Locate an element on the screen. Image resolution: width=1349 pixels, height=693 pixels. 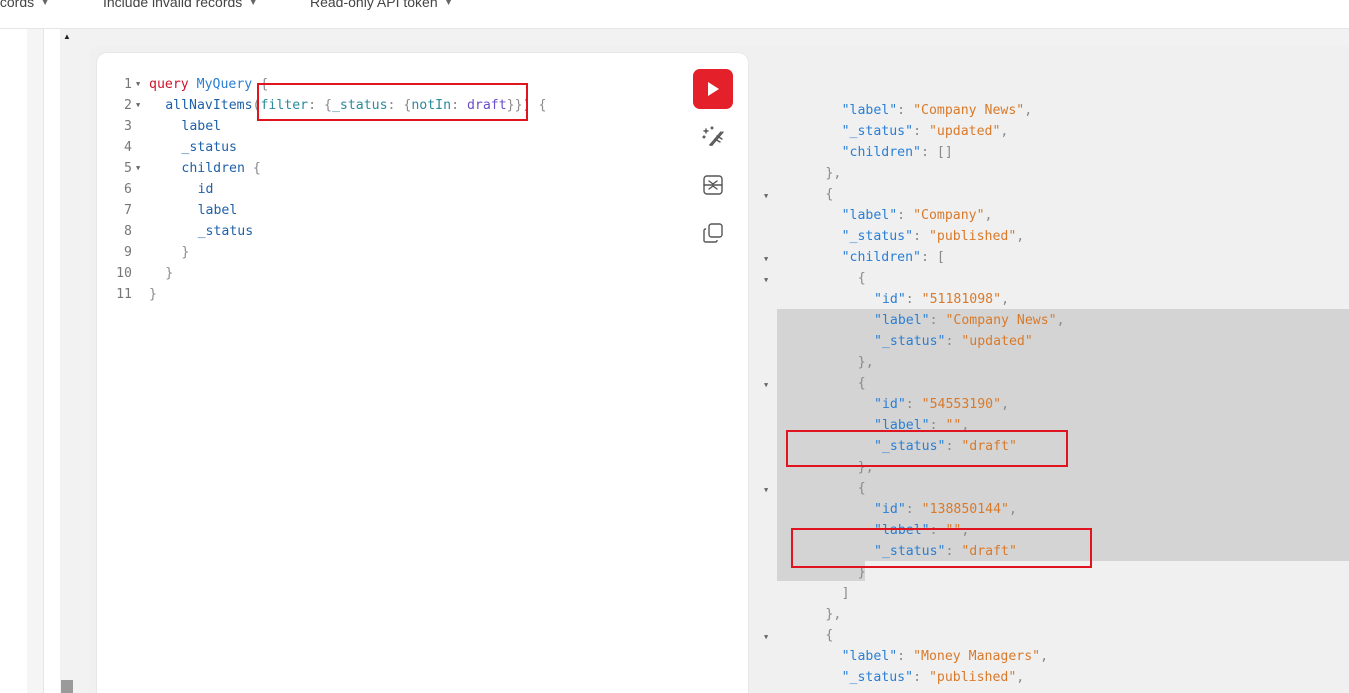
code-line: query MyQuery { is located at coordinates (208, 84).